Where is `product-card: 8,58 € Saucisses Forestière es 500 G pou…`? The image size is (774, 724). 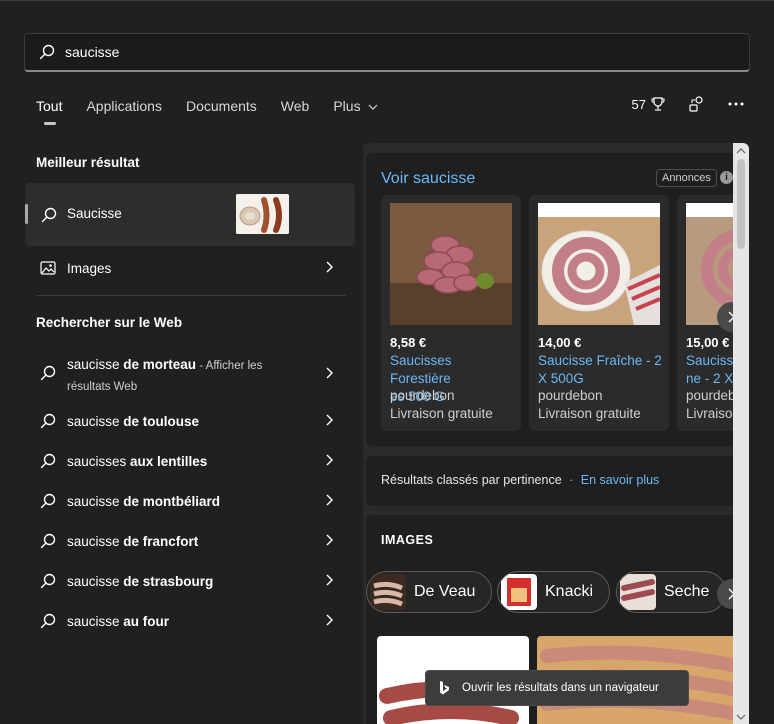 product-card: 8,58 € Saucisses Forestière es 500 G pou… is located at coordinates (451, 313).